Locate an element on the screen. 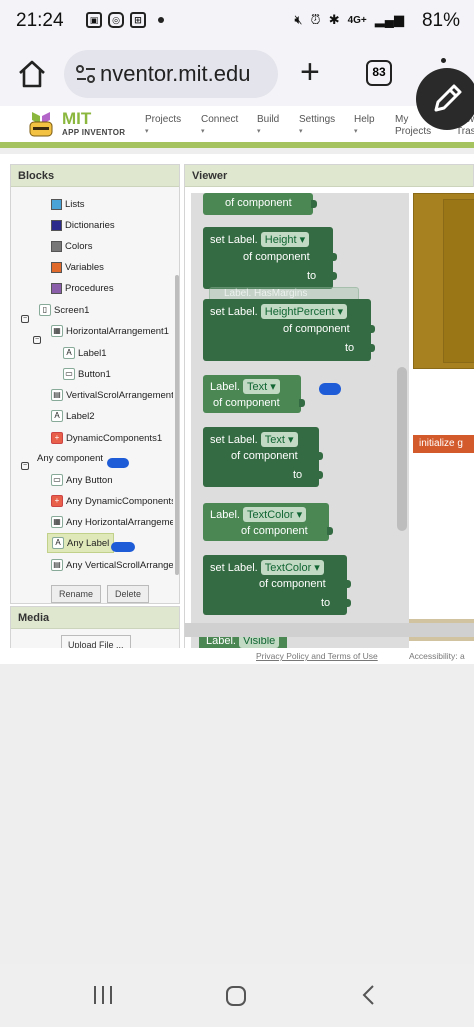 The image size is (474, 1027). browser-toolbar: nventor.mit.edu + 83 is located at coordinates (237, 75).